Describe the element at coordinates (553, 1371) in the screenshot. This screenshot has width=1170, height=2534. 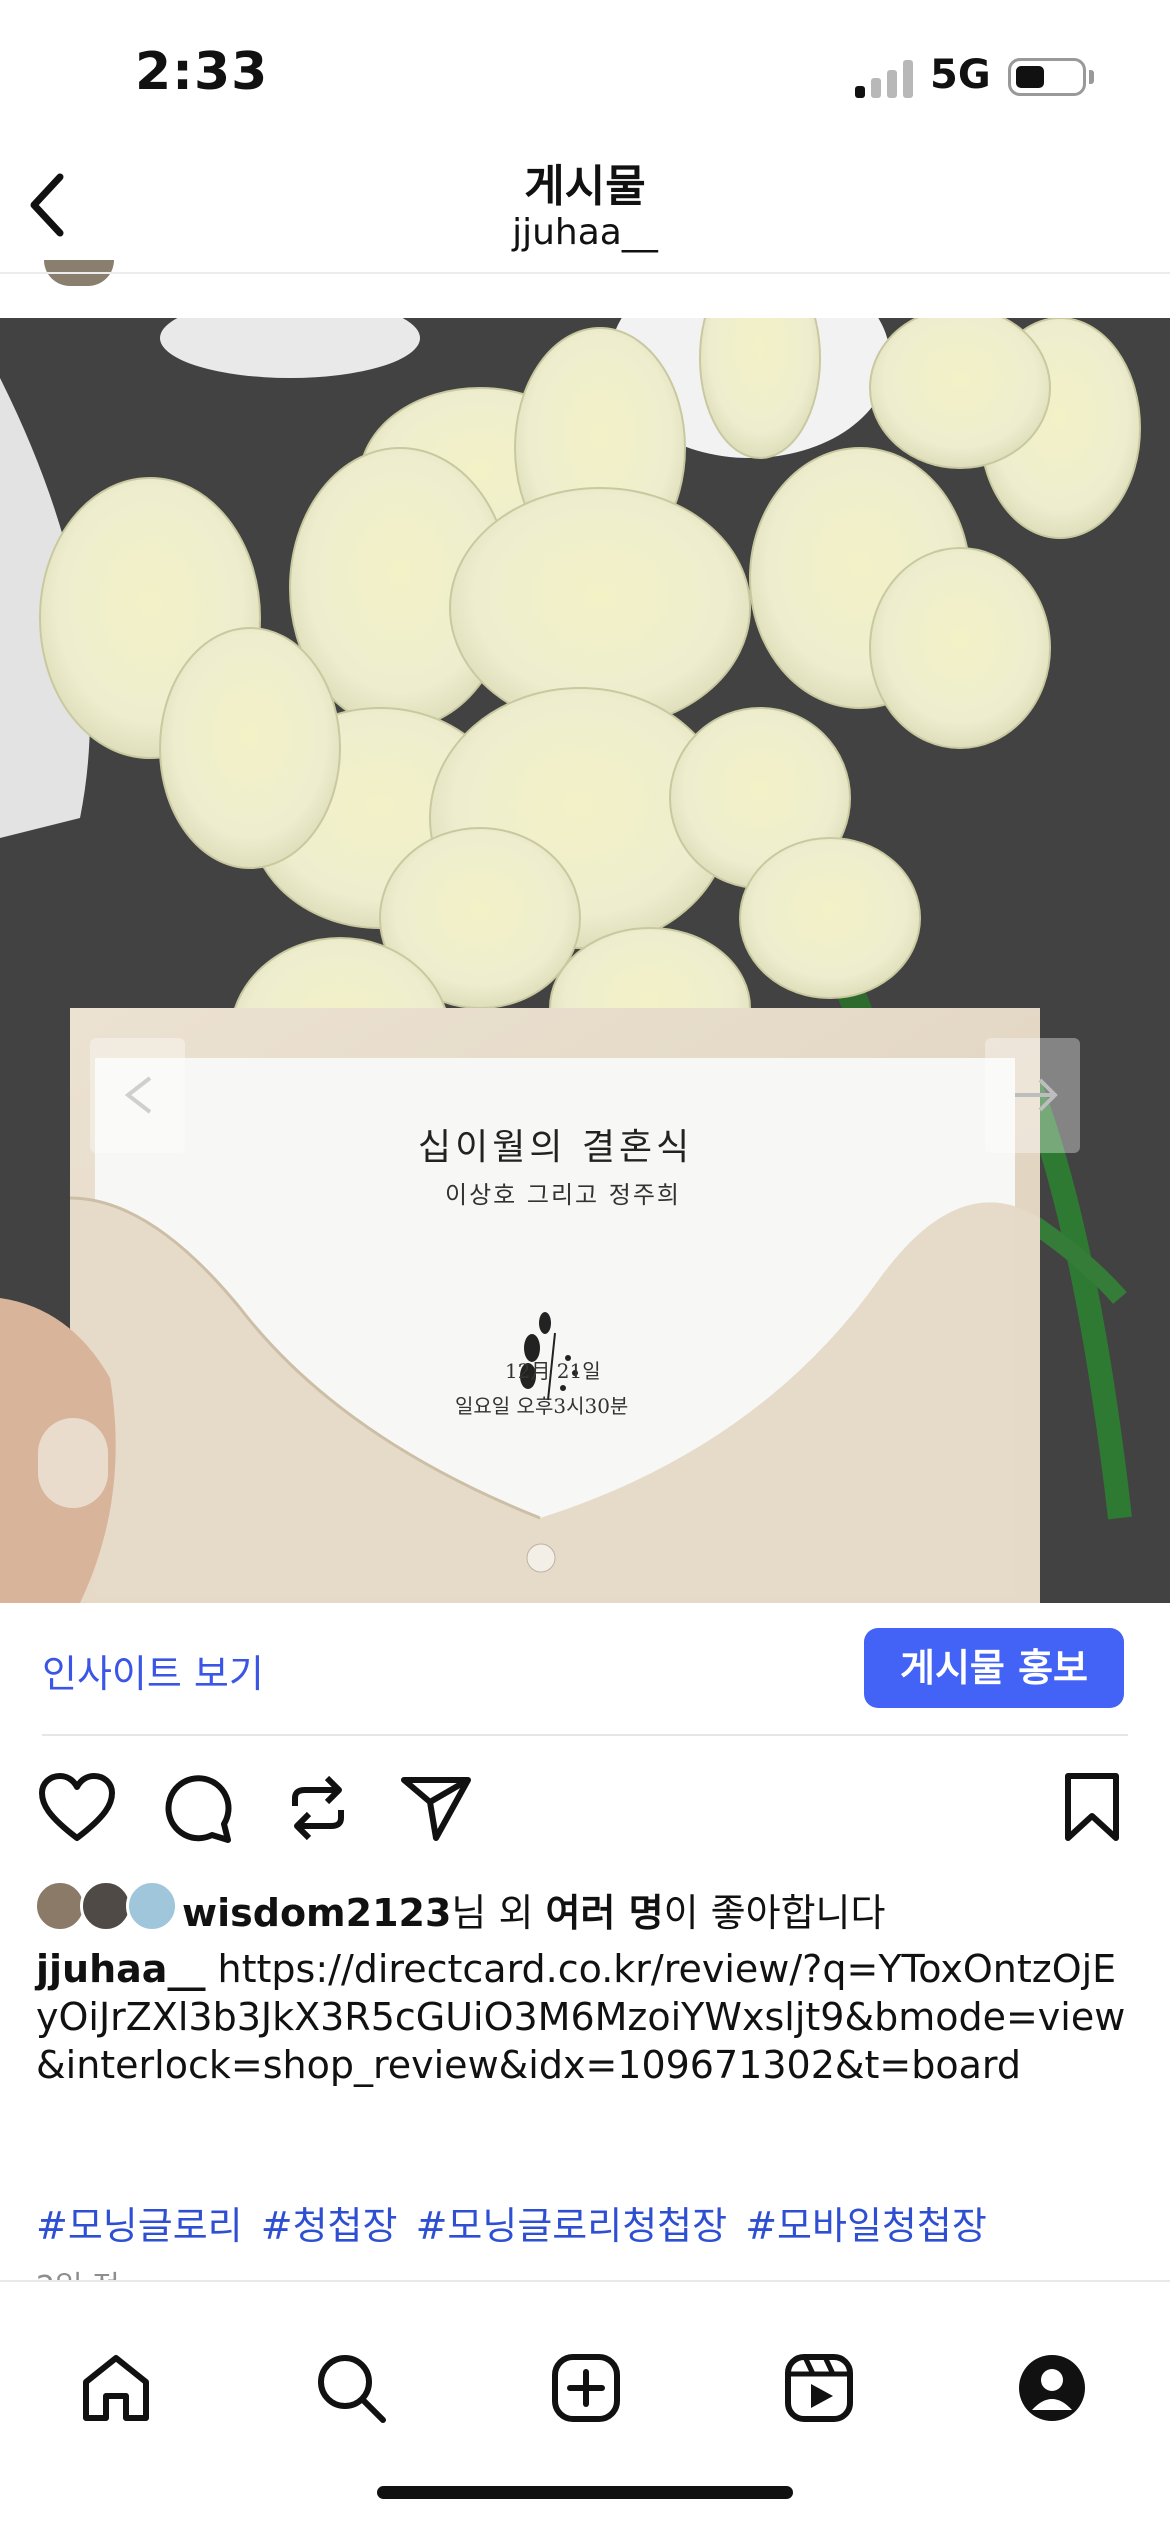
I see `invitation-date: 12月 21일` at that location.